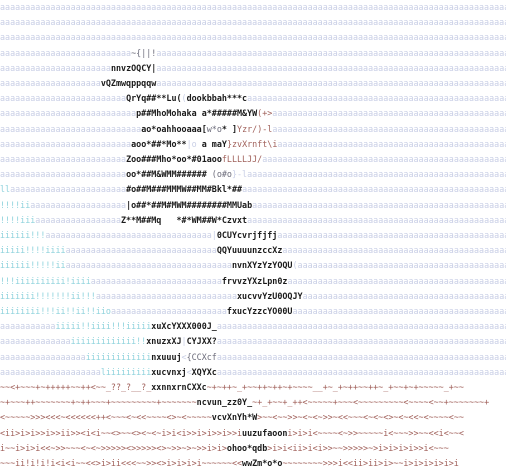 The height and width of the screenshot is (470, 506). I want to click on art-segment: iiiiii!!!!!ii, so click(33, 265).